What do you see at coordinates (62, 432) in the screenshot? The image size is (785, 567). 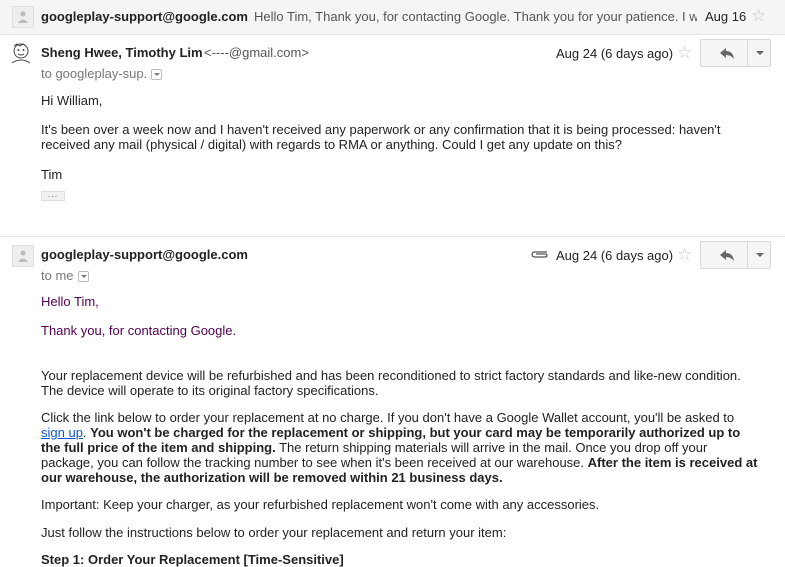 I see `sign-up-link: sign up` at bounding box center [62, 432].